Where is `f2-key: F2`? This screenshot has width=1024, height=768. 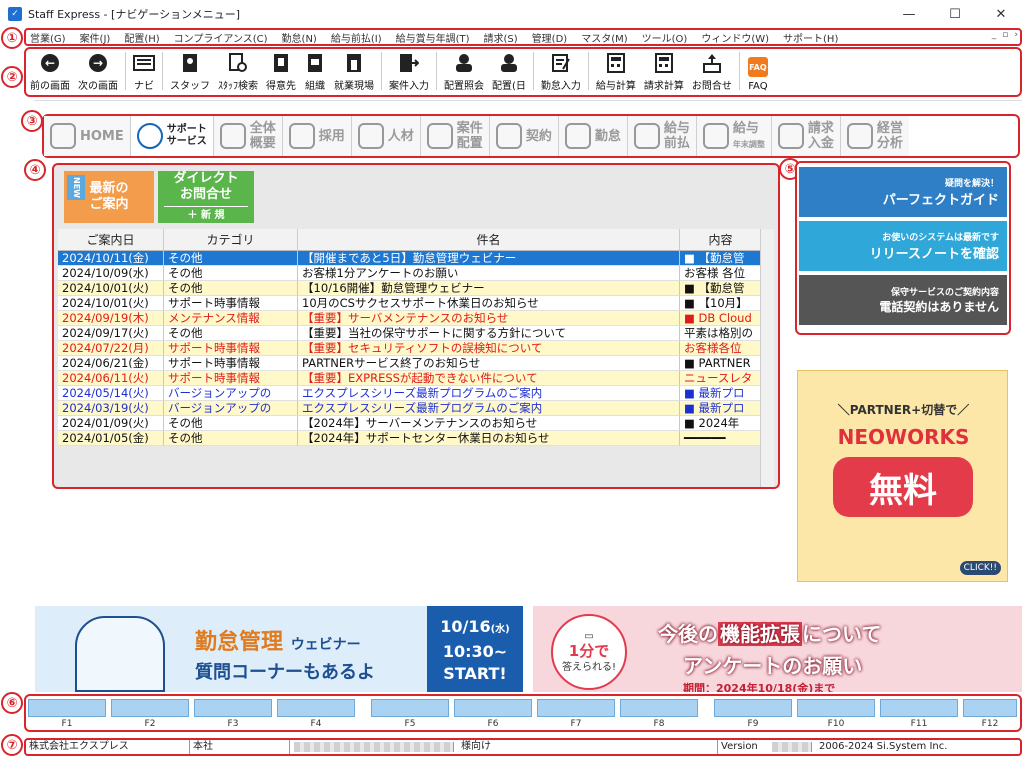
f2-key: F2 is located at coordinates (150, 714).